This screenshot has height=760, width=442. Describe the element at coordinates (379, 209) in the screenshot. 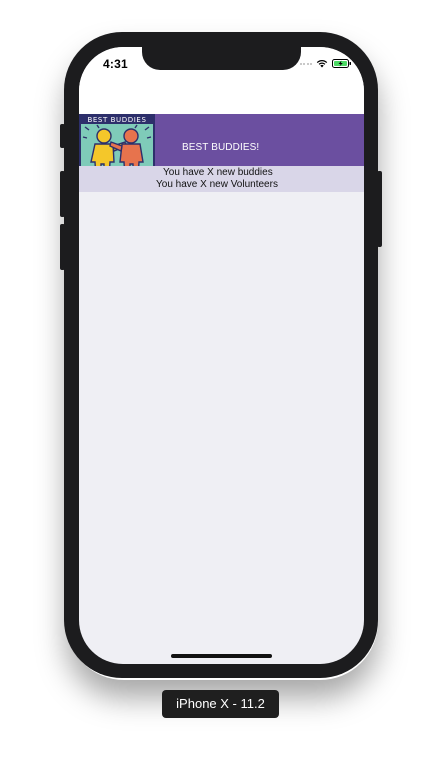

I see `power-button` at that location.